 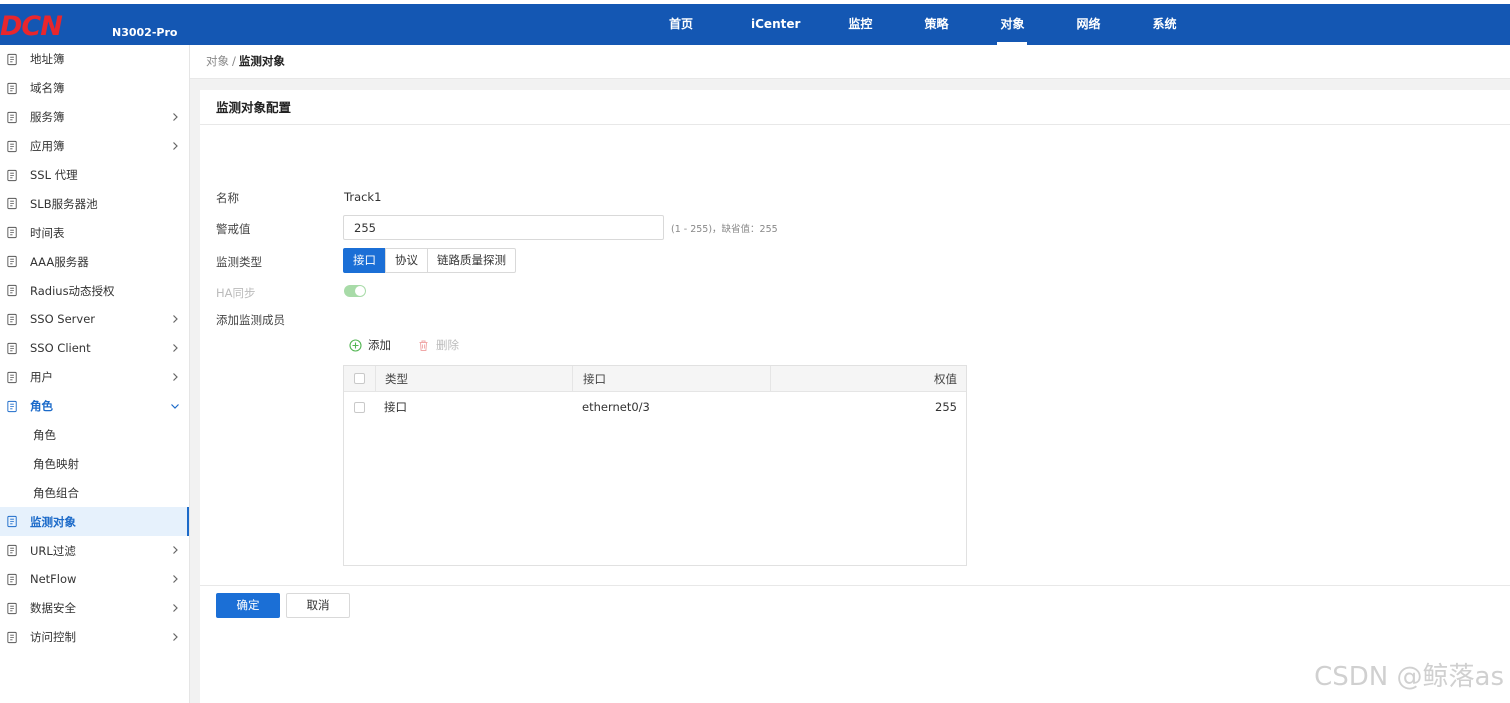 I want to click on user-icon, so click(x=12, y=377).